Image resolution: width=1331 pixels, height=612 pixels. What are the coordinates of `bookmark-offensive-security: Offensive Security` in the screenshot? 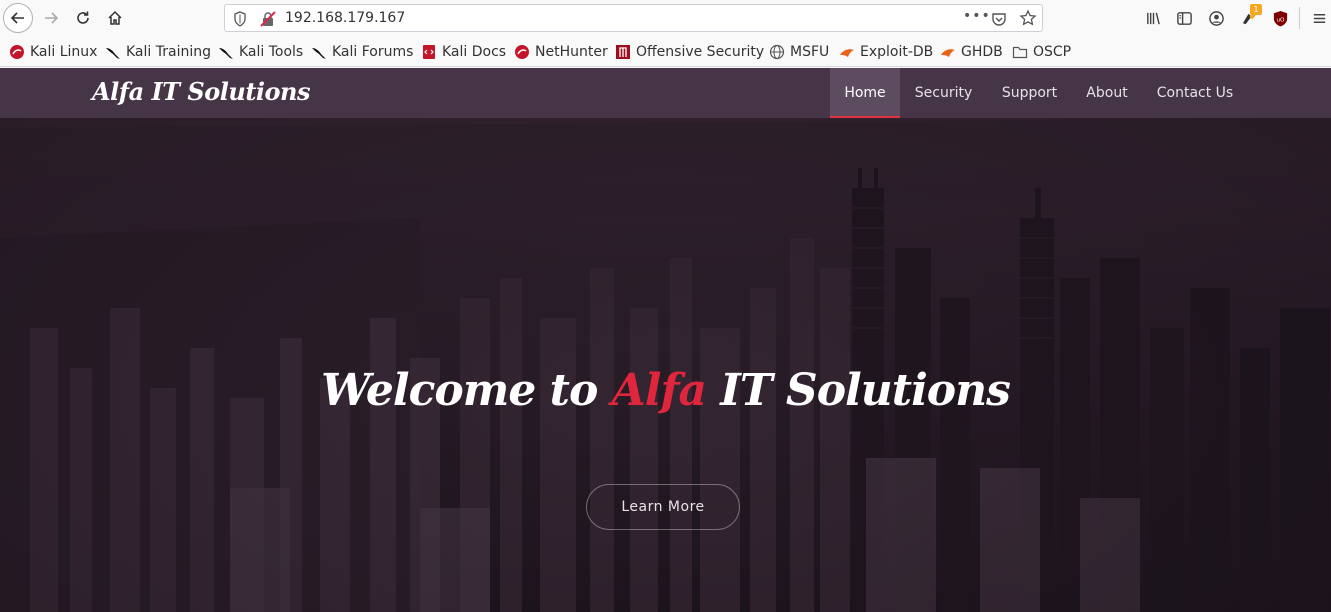 It's located at (689, 52).